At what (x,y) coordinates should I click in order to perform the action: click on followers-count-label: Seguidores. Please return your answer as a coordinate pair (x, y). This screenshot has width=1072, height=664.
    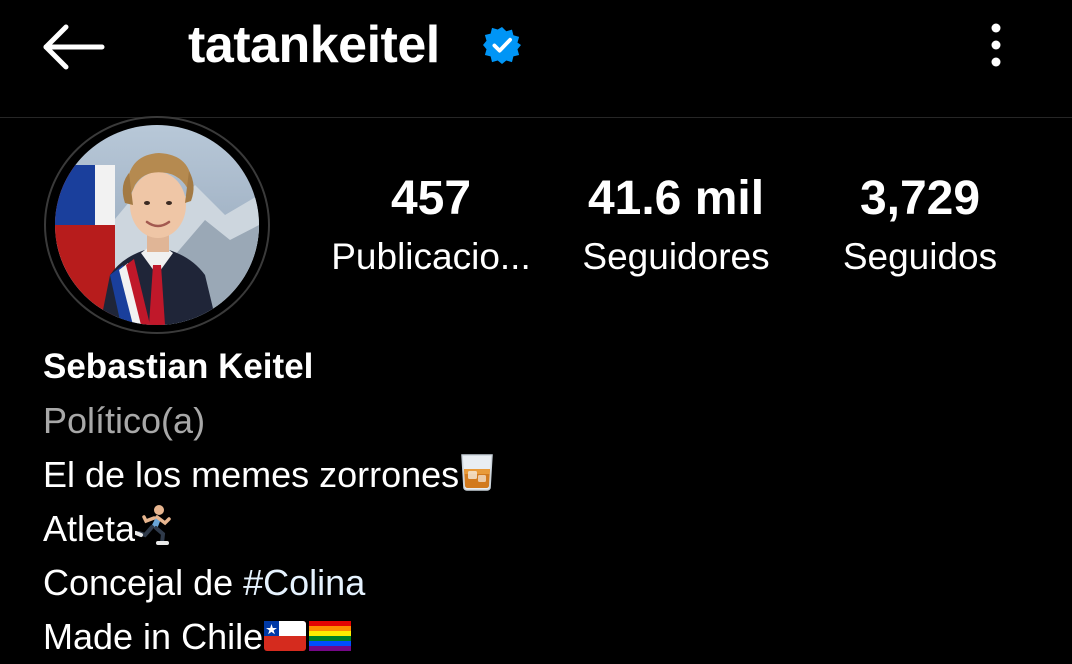
    Looking at the image, I should click on (676, 256).